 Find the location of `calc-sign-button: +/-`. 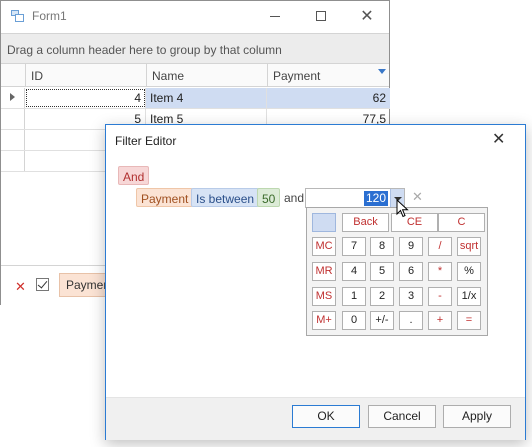

calc-sign-button: +/- is located at coordinates (382, 320).